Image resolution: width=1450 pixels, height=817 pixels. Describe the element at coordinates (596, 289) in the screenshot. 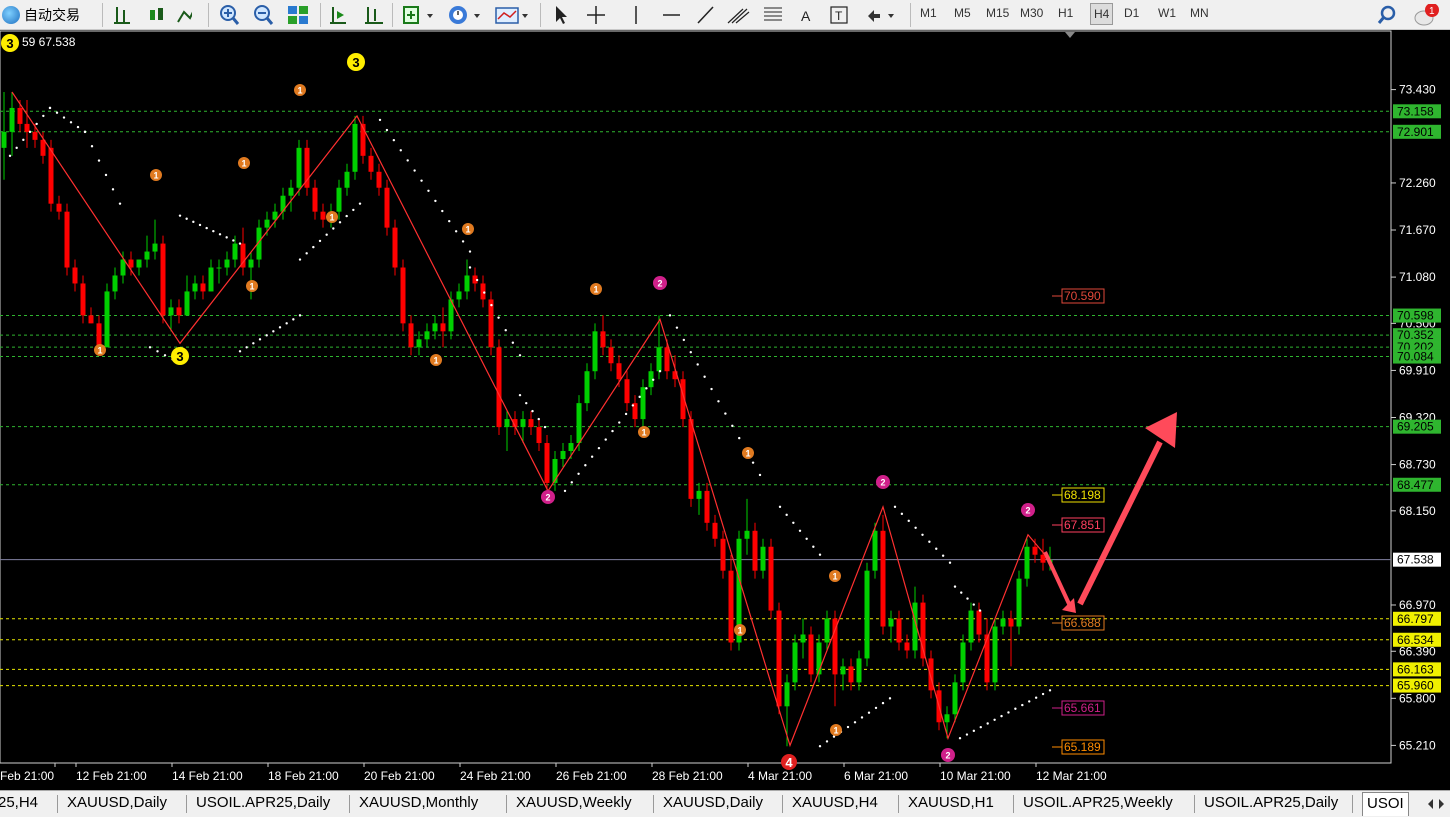

I see `wave-marker: 1` at that location.